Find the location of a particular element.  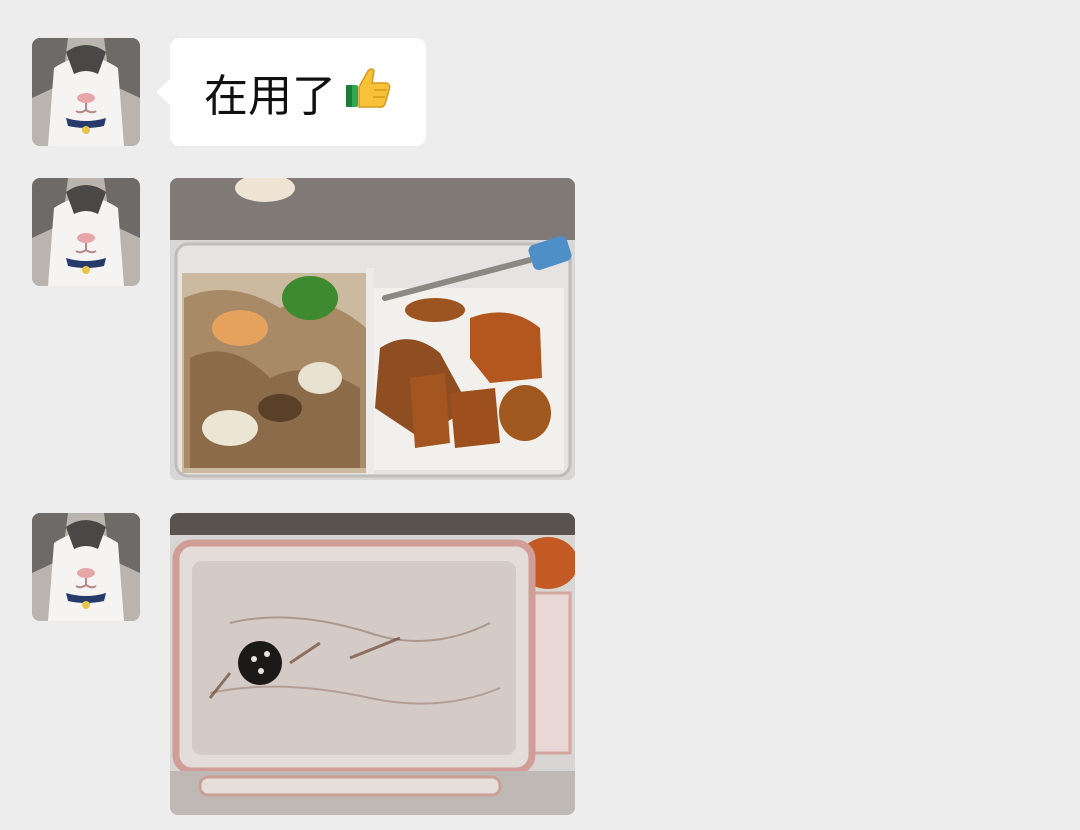

message-text: 在用了 is located at coordinates (270, 96).